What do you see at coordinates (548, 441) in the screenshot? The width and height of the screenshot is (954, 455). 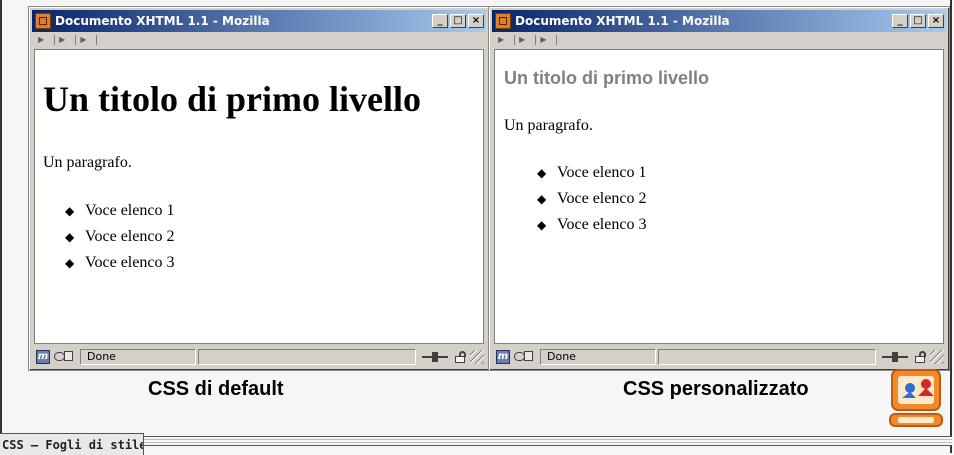 I see `footer-divider` at bounding box center [548, 441].